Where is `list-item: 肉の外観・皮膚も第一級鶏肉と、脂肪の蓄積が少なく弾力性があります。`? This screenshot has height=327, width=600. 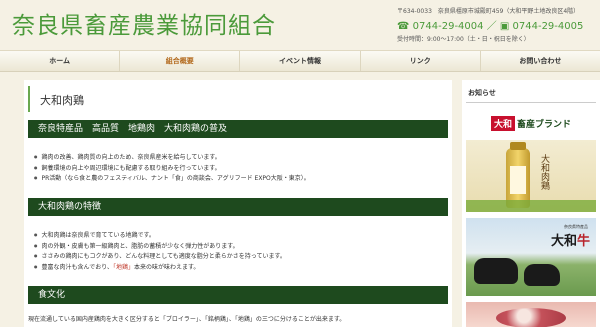
list-item: 肉の外観・皮膚も第一級鶏肉と、脂肪の蓄積が少なく弾力性があります。 is located at coordinates (160, 246).